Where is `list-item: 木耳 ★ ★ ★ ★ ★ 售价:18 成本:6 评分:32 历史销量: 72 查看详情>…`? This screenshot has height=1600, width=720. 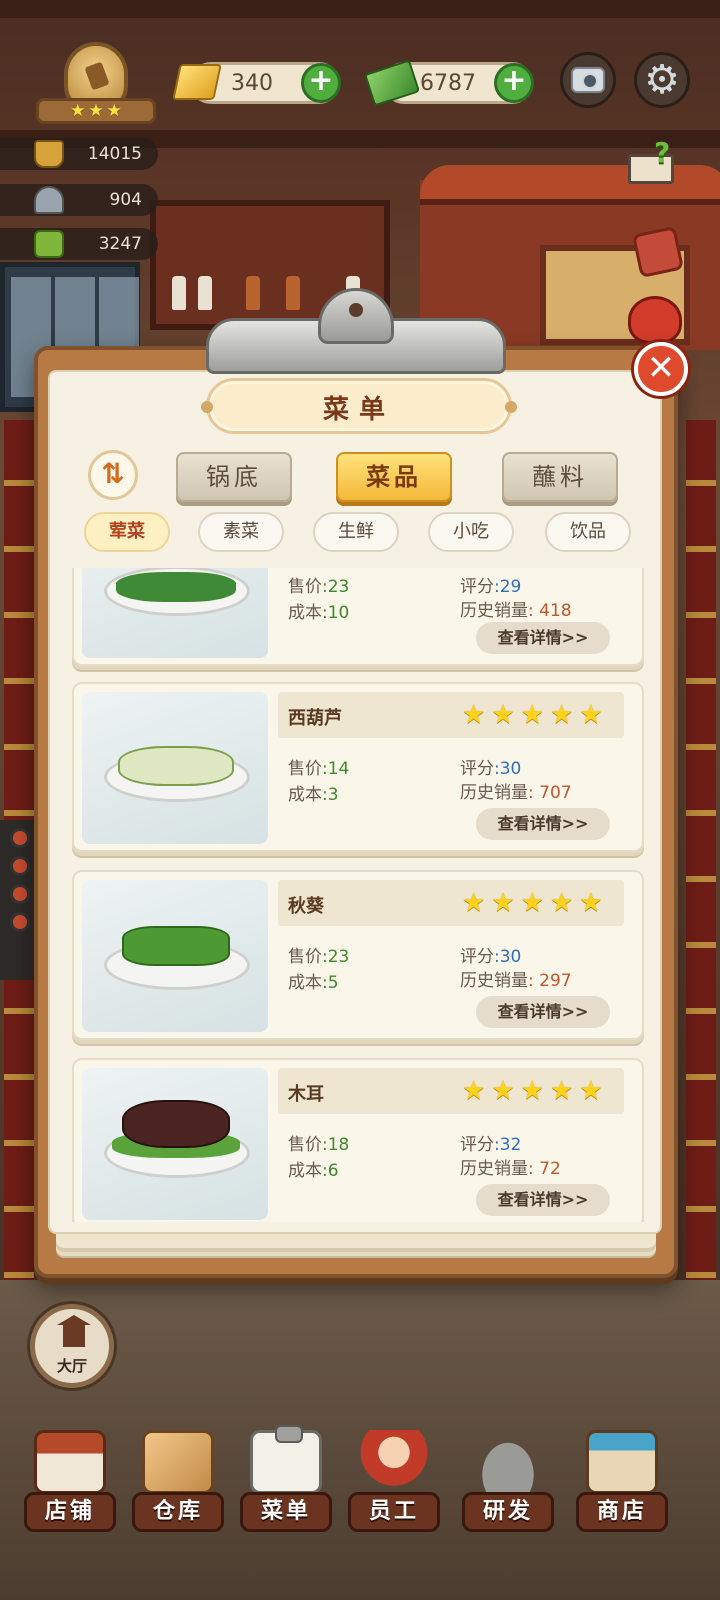 list-item: 木耳 ★ ★ ★ ★ ★ 售价:18 成本:6 评分:32 历史销量: 72 查看详情>… is located at coordinates (358, 1140).